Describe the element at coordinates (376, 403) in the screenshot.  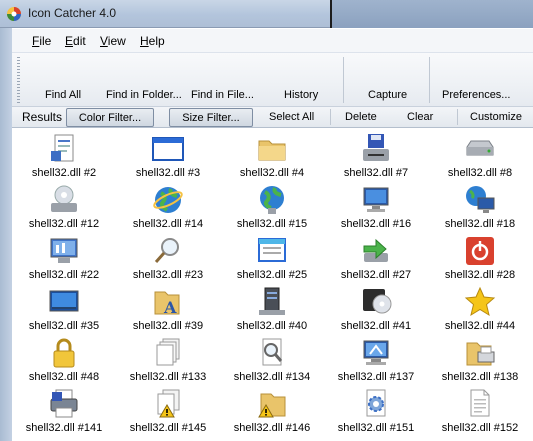
I see `gear-document-icon` at that location.